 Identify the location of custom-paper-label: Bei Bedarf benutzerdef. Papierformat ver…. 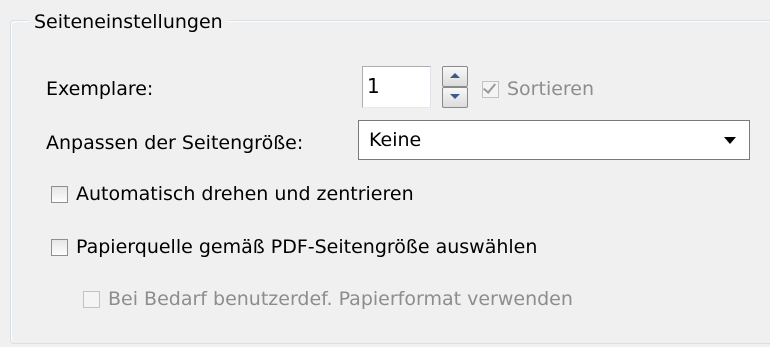
(340, 299).